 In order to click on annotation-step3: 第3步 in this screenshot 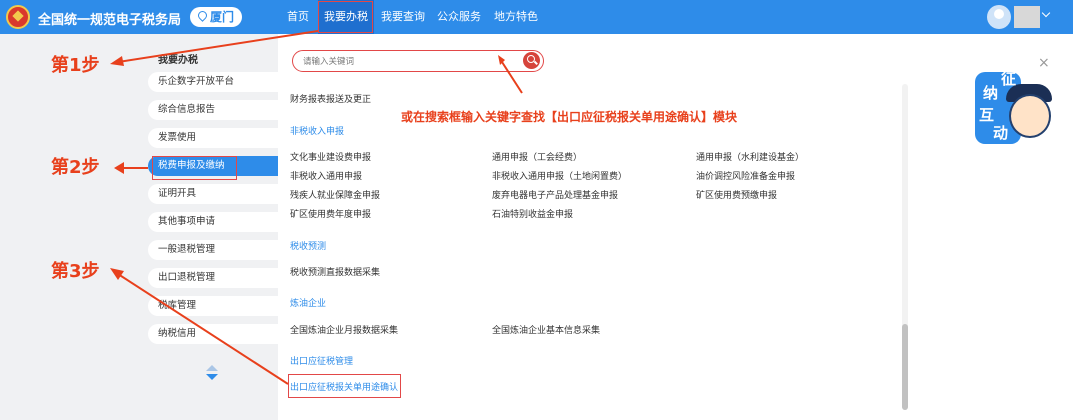, I will do `click(75, 271)`.